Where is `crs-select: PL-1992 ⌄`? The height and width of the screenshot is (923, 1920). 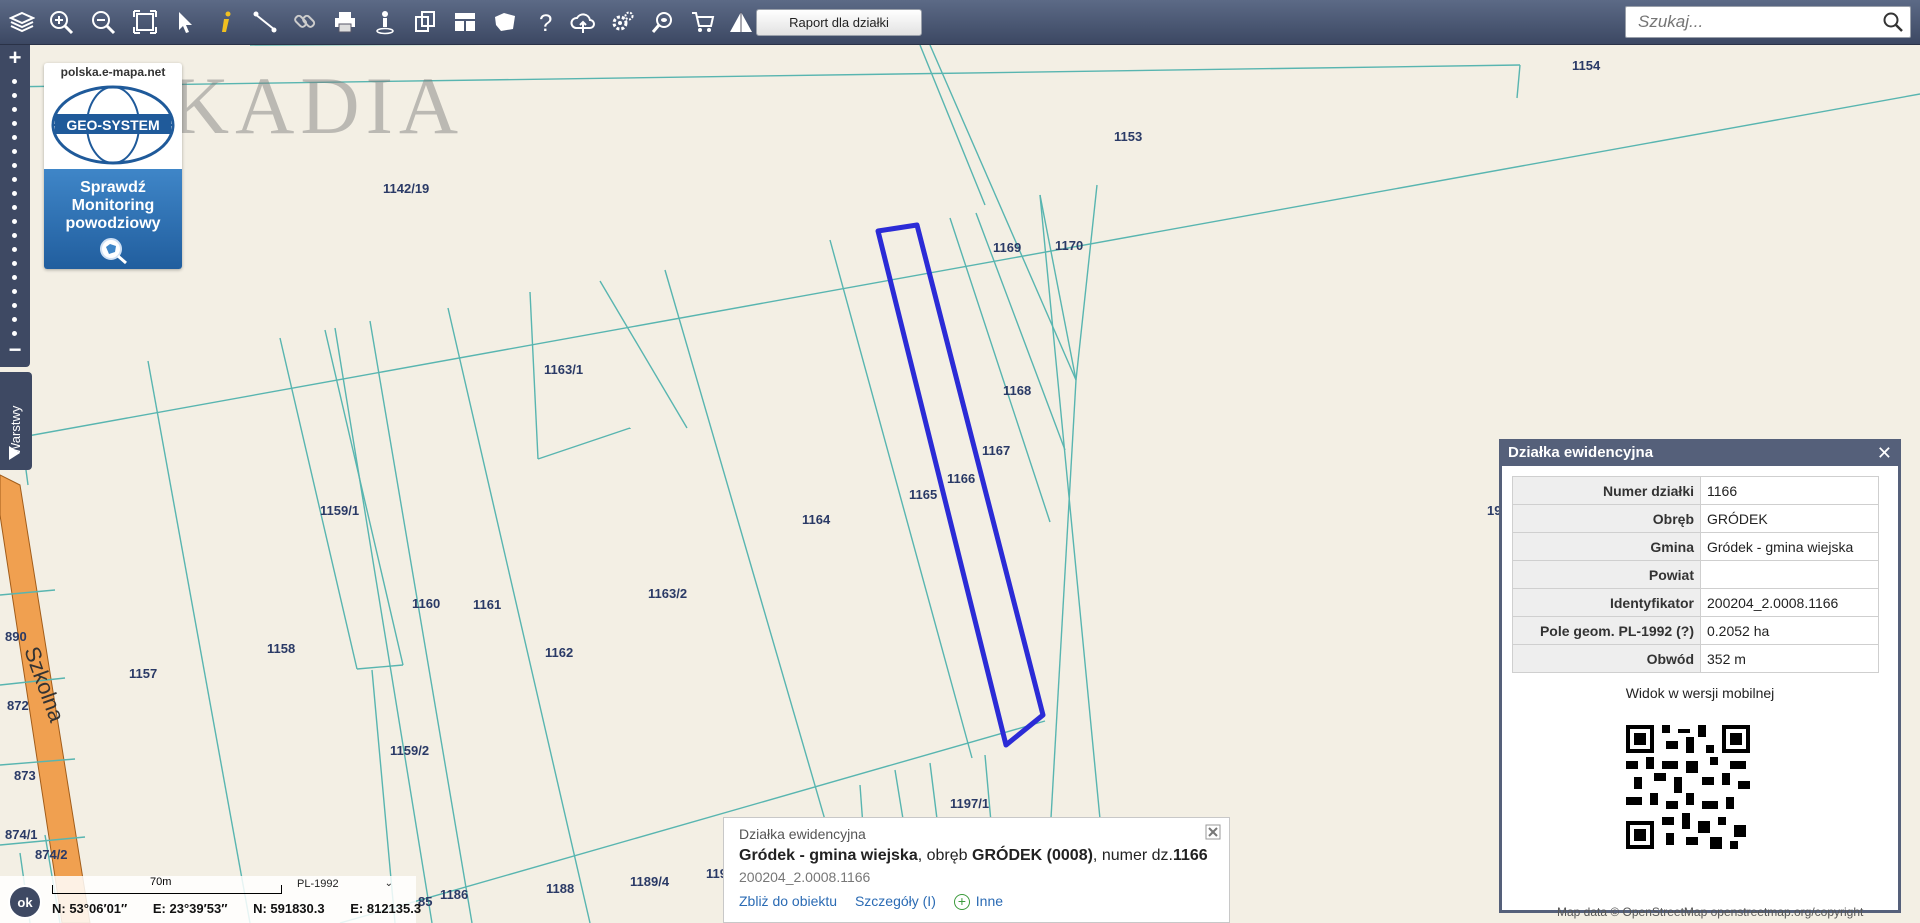 crs-select: PL-1992 ⌄ is located at coordinates (345, 884).